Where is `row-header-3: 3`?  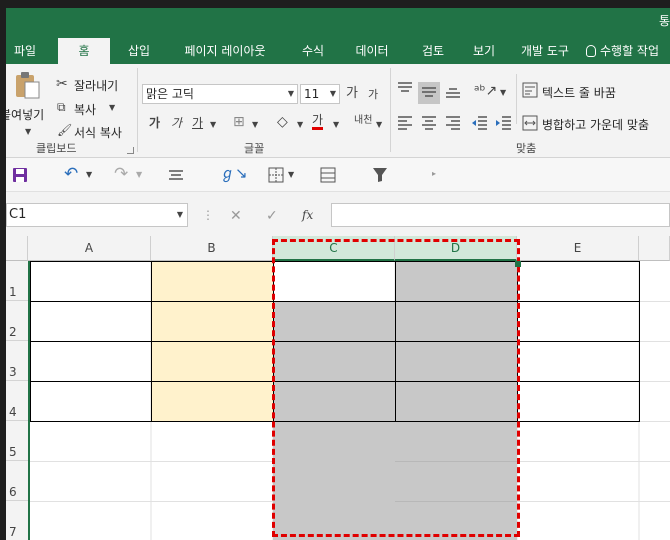
row-header-3: 3 is located at coordinates (17, 361).